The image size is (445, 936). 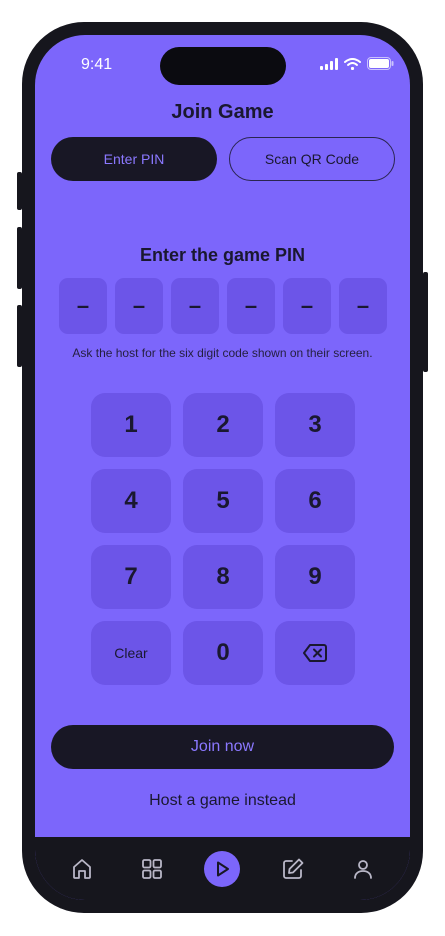 I want to click on pin-digit-6: –, so click(x=363, y=306).